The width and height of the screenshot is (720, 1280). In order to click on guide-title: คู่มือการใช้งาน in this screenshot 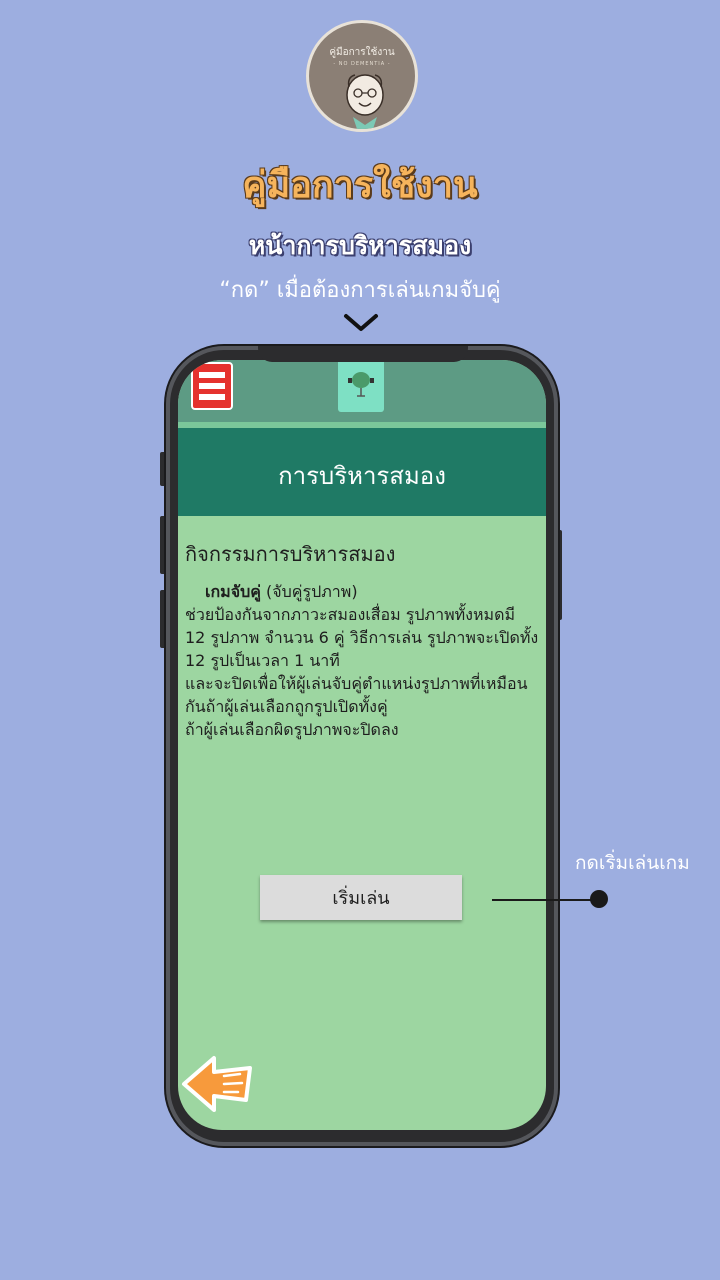, I will do `click(360, 185)`.